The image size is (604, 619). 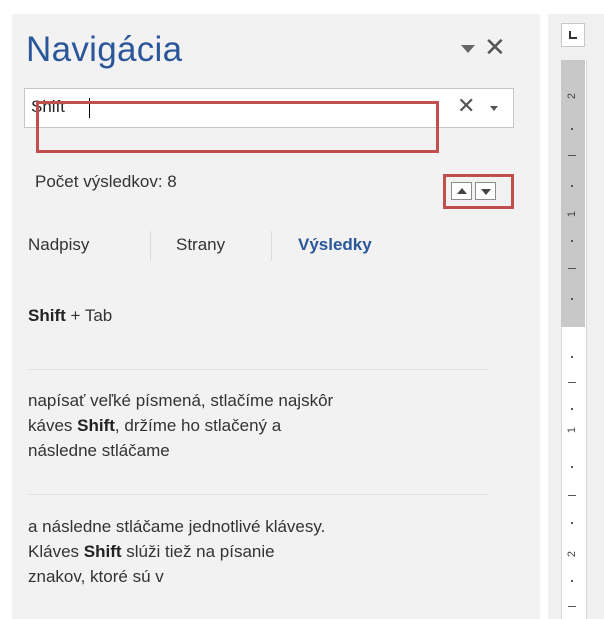 What do you see at coordinates (58, 245) in the screenshot?
I see `tab-nadpisy: Nadpisy` at bounding box center [58, 245].